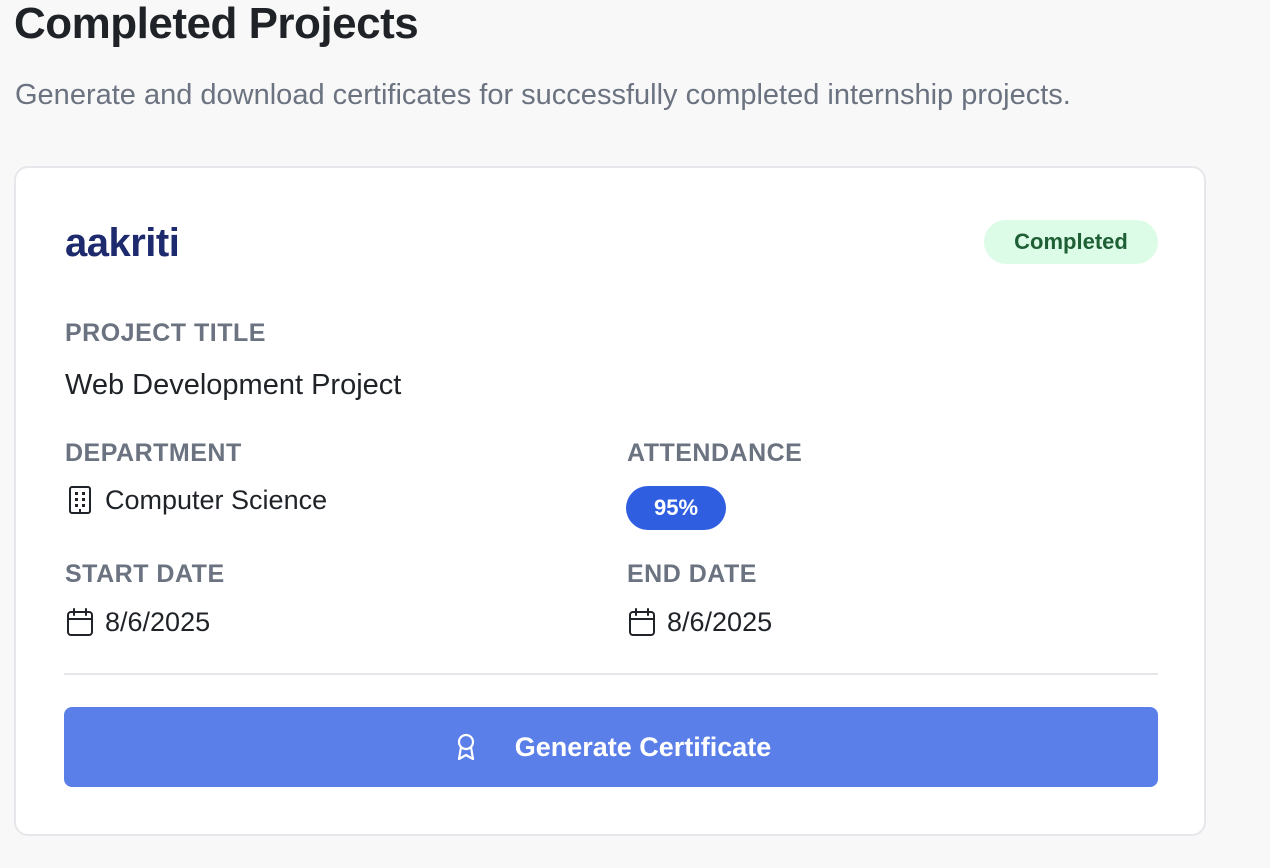 Image resolution: width=1270 pixels, height=868 pixels. I want to click on end-date-label: END DATE, so click(692, 574).